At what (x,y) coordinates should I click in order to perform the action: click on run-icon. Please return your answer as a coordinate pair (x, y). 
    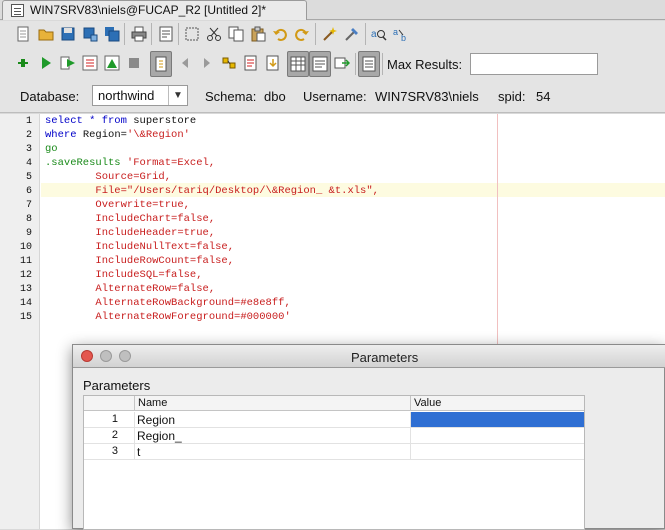
    Looking at the image, I should click on (46, 63).